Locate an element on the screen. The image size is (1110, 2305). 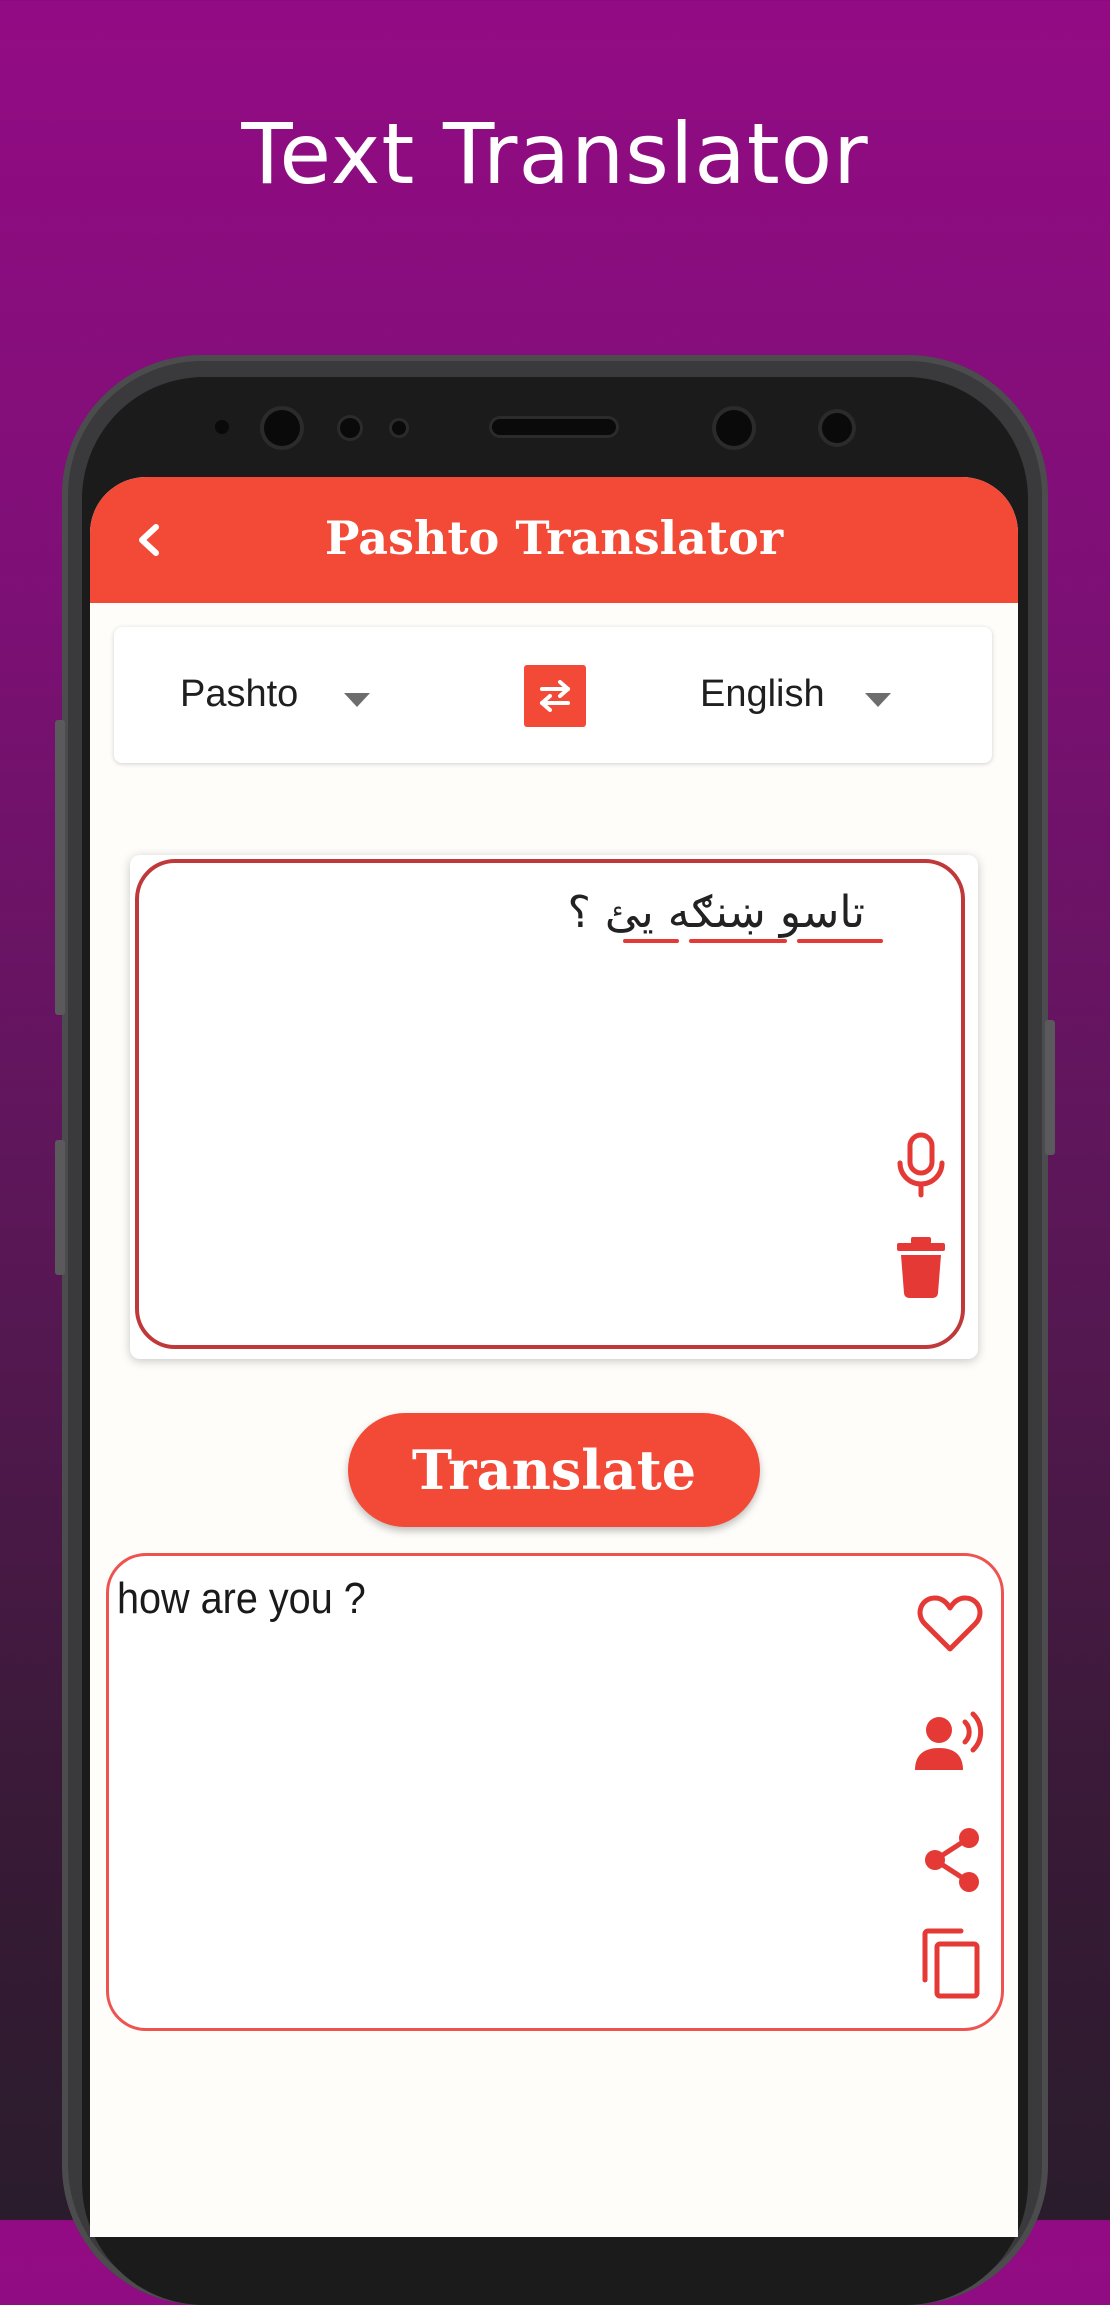
phone-speaker-grille is located at coordinates (554, 427).